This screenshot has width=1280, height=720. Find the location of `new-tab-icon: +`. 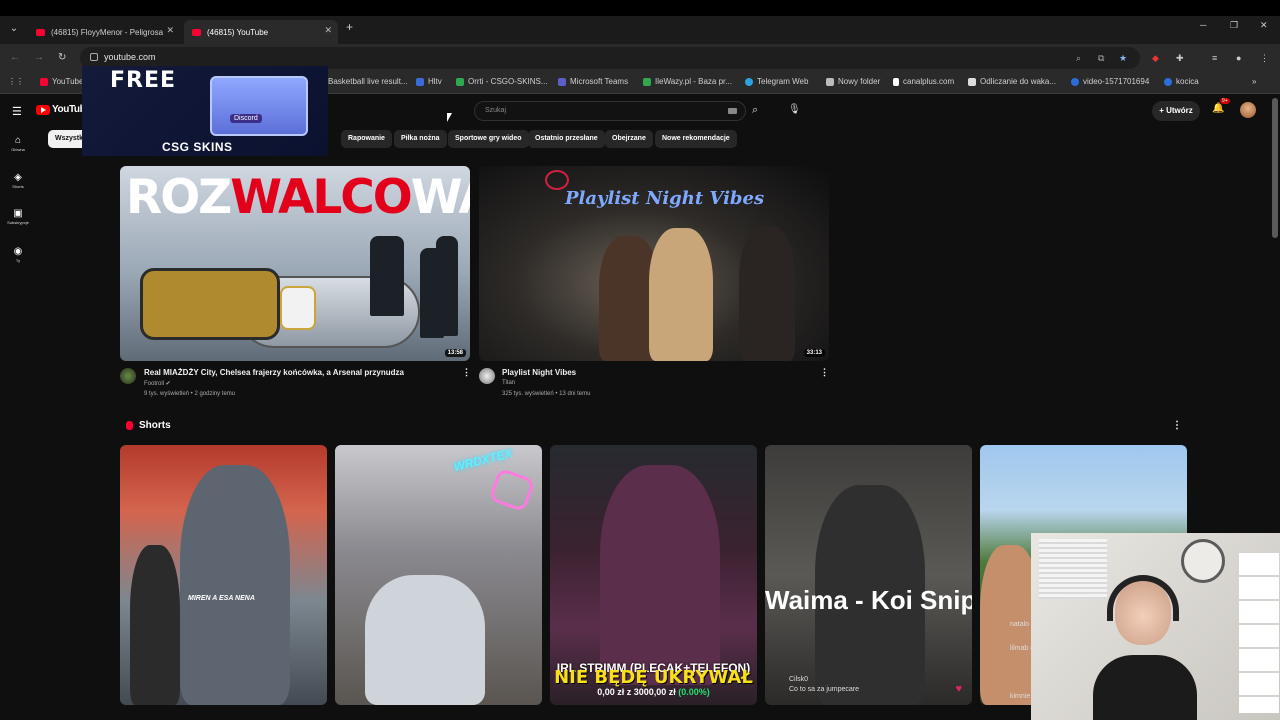

new-tab-icon: + is located at coordinates (349, 27).